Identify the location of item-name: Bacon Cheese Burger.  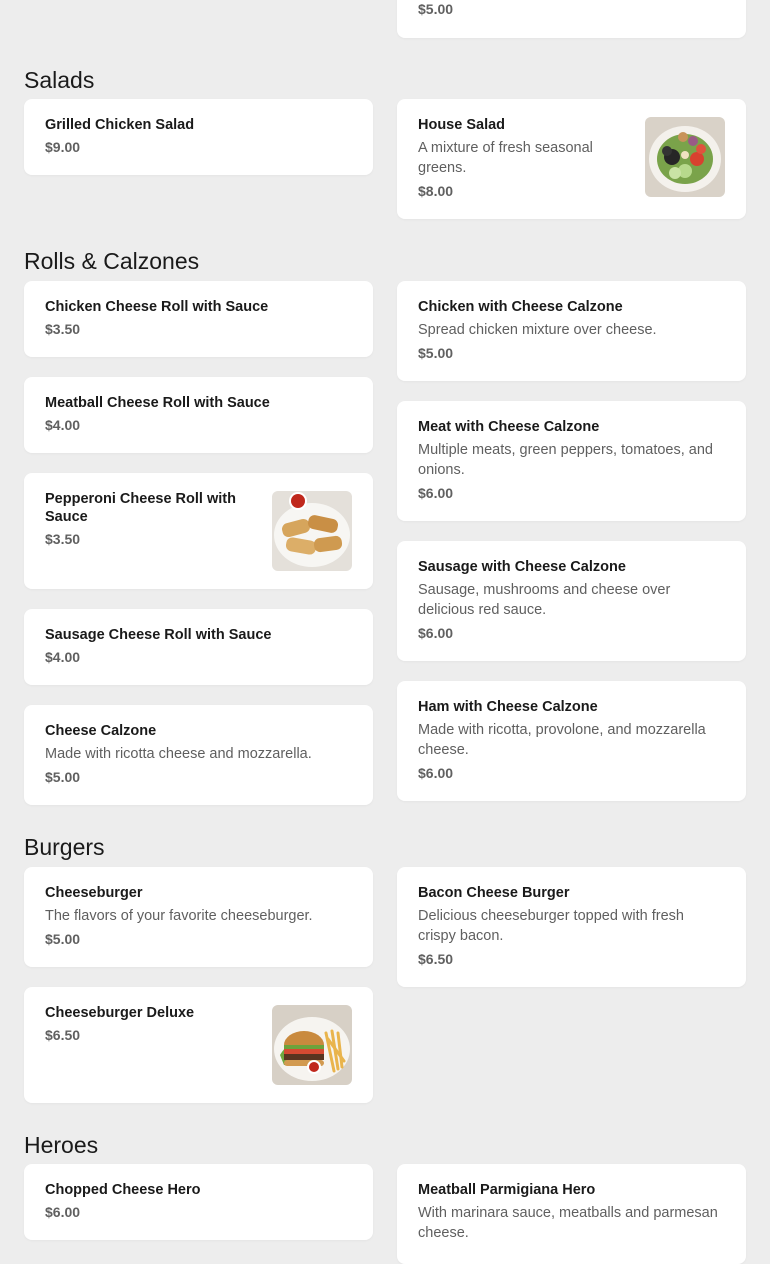
(494, 893).